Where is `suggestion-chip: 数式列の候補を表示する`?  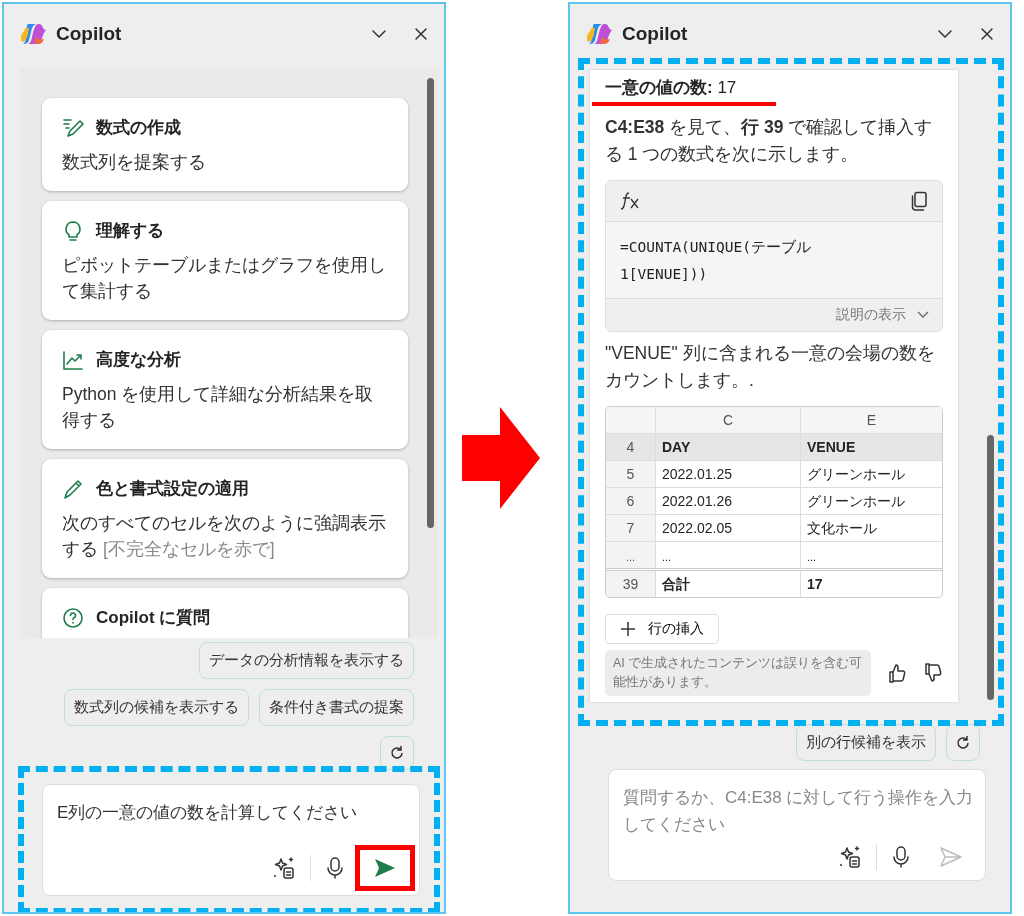 suggestion-chip: 数式列の候補を表示する is located at coordinates (156, 707).